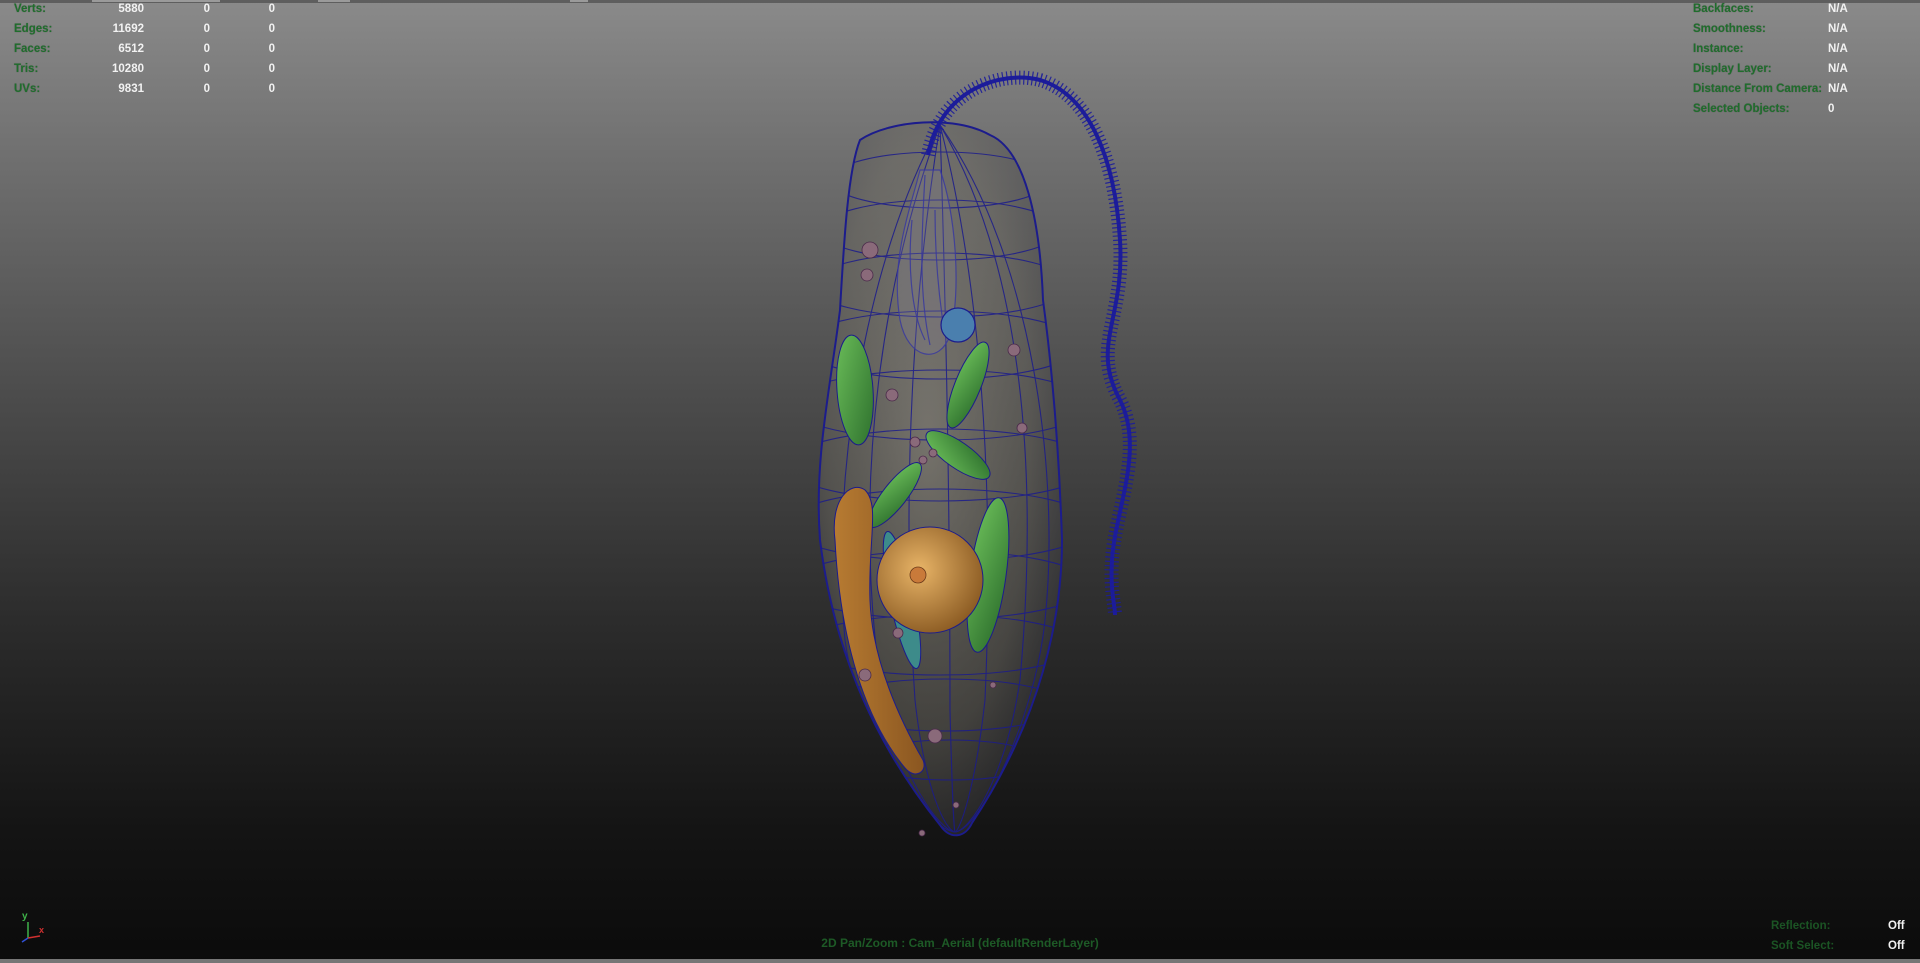 This screenshot has height=963, width=1920. What do you see at coordinates (131, 49) in the screenshot?
I see `hud-value: 6512` at bounding box center [131, 49].